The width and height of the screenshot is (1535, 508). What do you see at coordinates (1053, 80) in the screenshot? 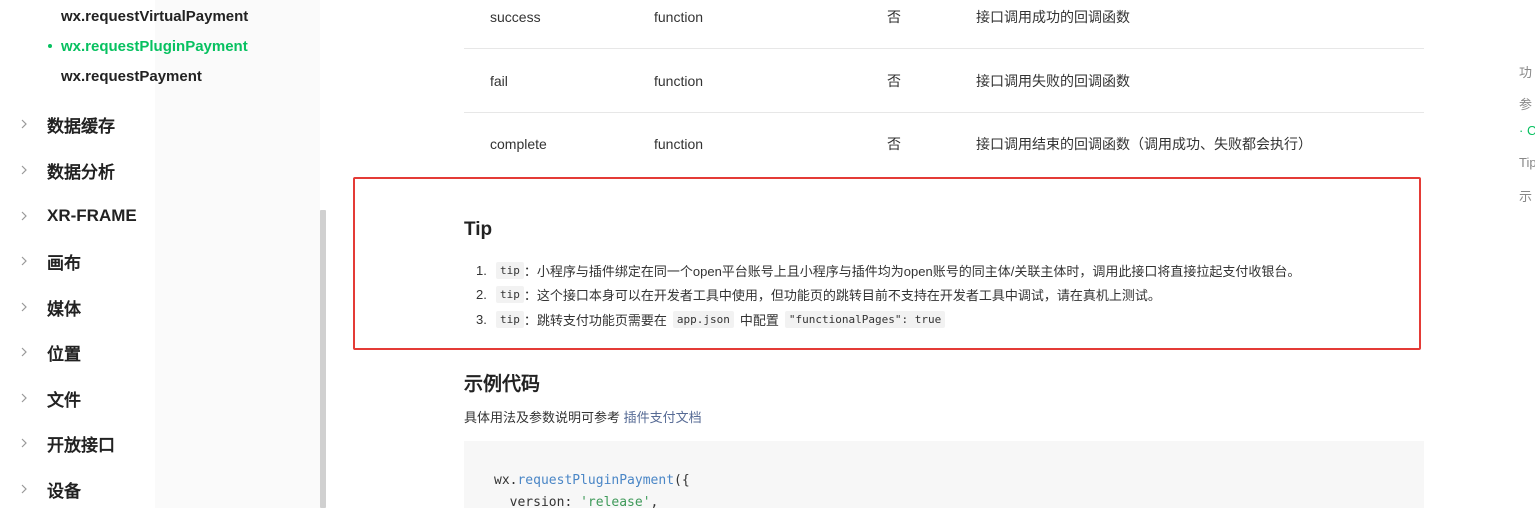
I see `param-desc: 接口调用失败的回调函数` at bounding box center [1053, 80].